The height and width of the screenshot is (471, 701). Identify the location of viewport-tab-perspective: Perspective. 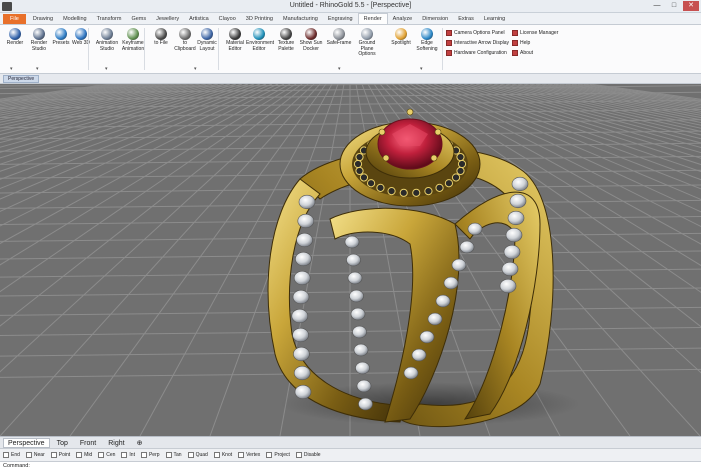
(21, 79).